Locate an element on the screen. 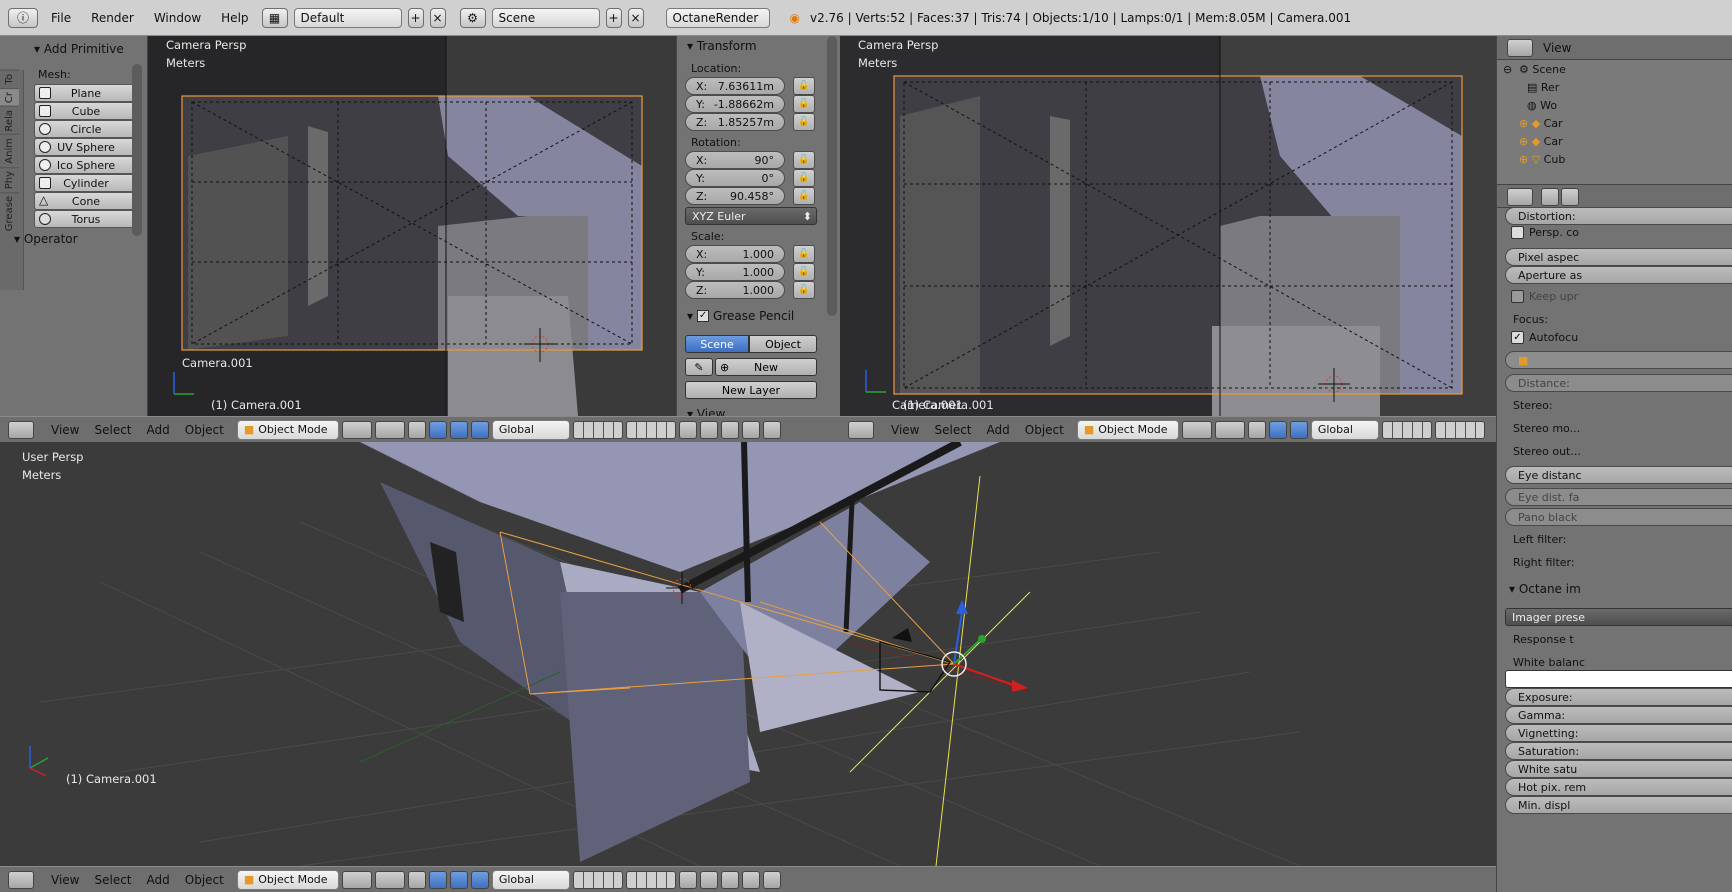 This screenshot has height=892, width=1732. add-primitive-header: ▾ Add Primitive is located at coordinates (79, 49).